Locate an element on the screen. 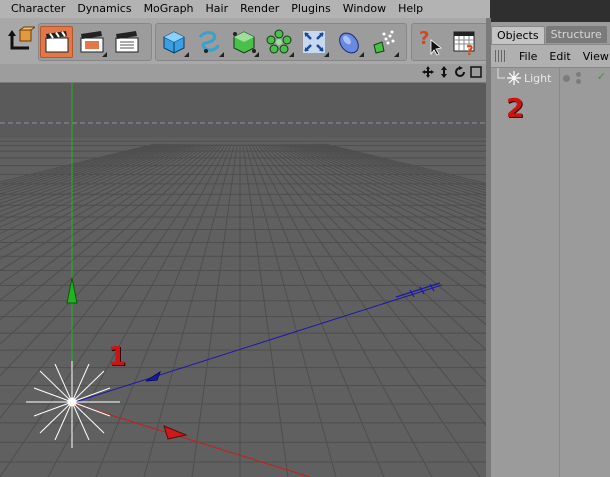 The height and width of the screenshot is (477, 610). render-region-button is located at coordinates (91, 42).